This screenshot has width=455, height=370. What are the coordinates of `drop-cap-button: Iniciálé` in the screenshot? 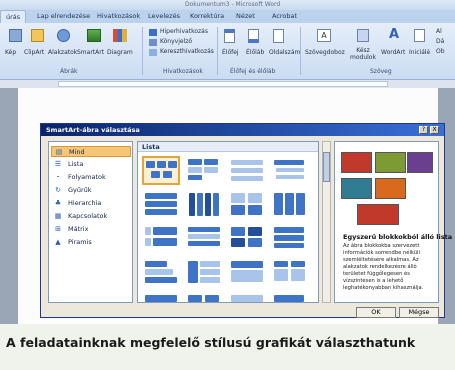 It's located at (419, 52).